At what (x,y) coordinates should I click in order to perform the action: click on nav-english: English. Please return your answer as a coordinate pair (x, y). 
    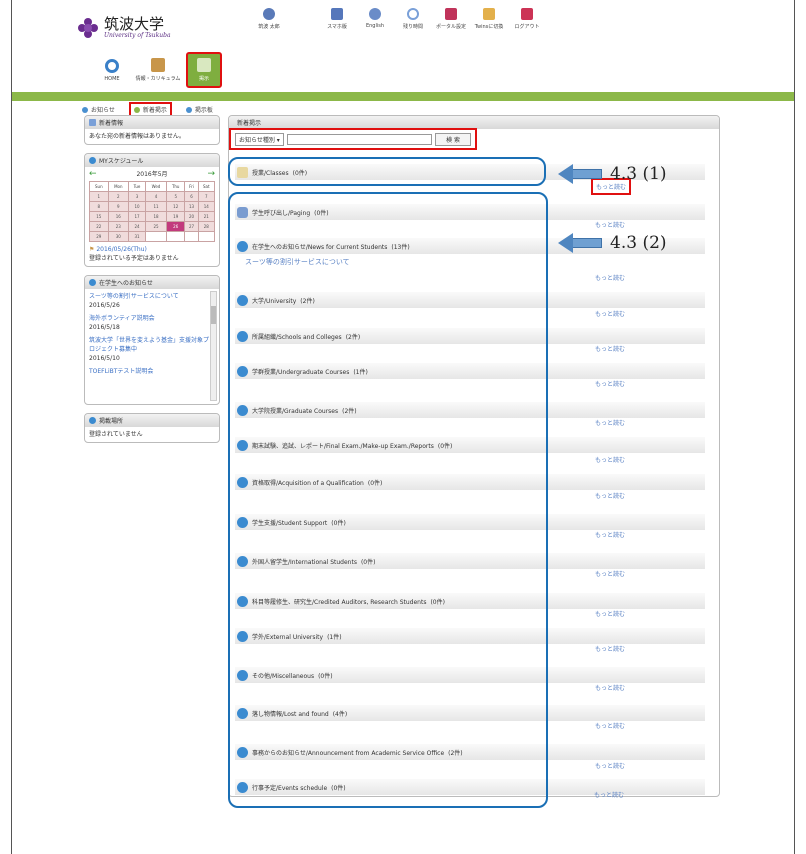
    Looking at the image, I should click on (375, 19).